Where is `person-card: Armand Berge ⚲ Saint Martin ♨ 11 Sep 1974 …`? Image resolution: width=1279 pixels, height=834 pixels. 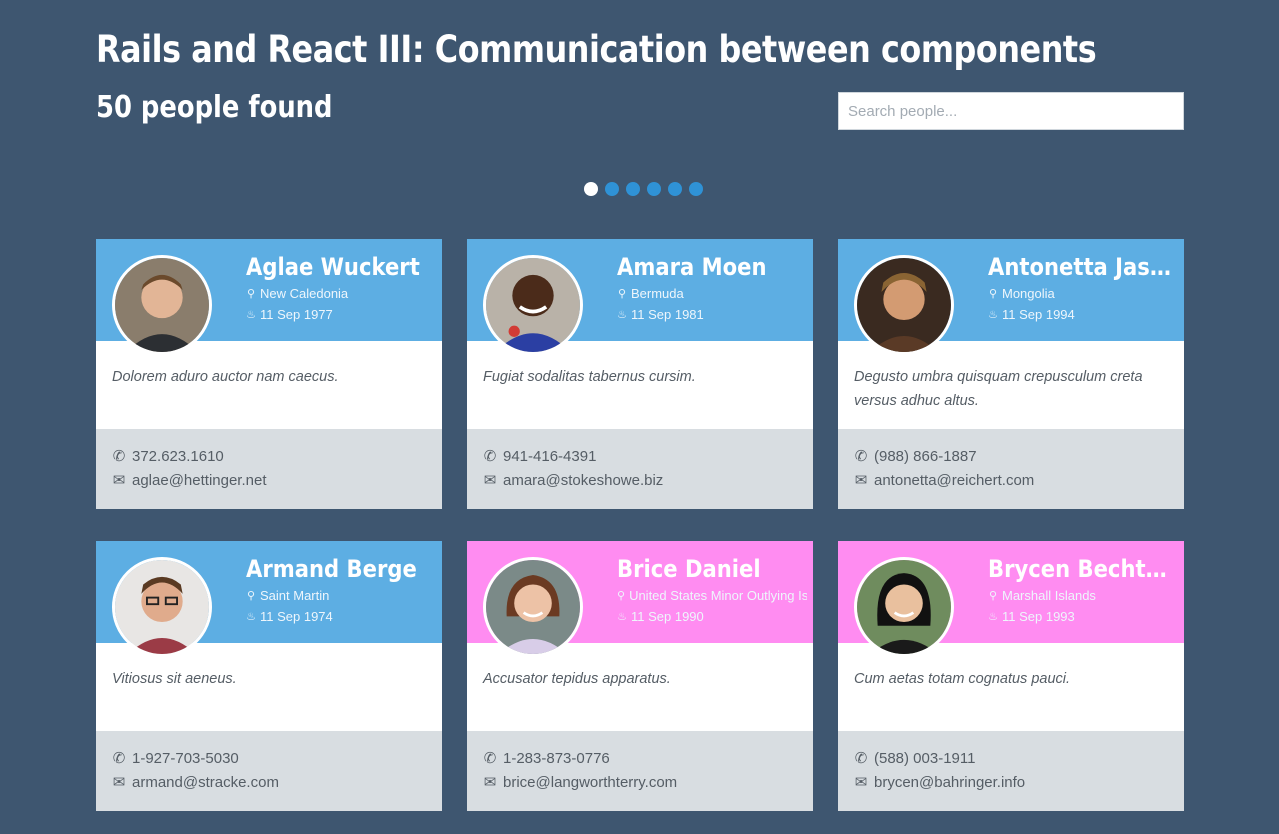 person-card: Armand Berge ⚲ Saint Martin ♨ 11 Sep 1974 … is located at coordinates (269, 676).